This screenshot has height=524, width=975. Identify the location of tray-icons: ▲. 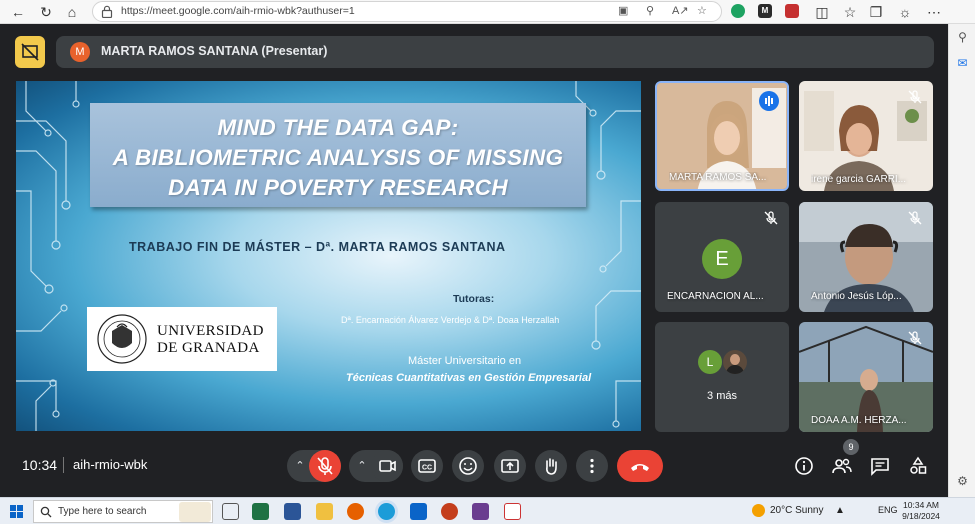
(840, 510).